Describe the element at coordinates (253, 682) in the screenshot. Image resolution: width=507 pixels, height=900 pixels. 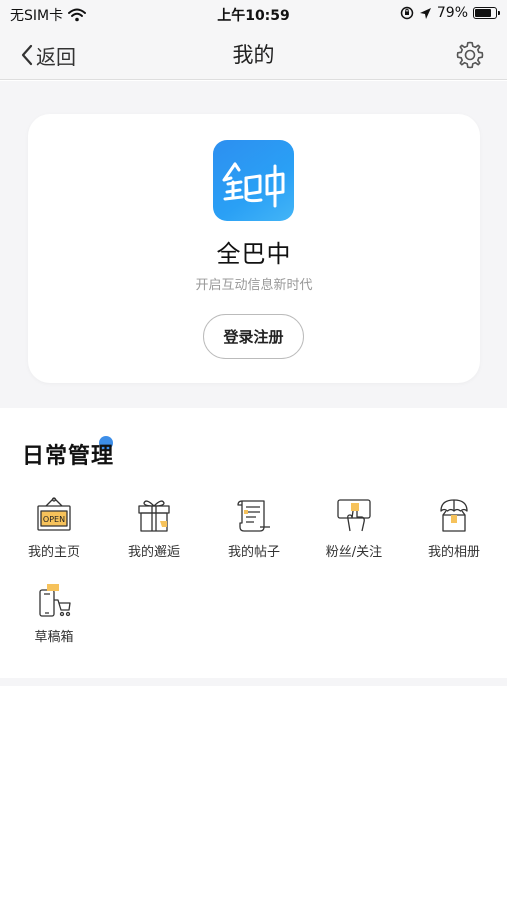
I see `section-divider` at that location.